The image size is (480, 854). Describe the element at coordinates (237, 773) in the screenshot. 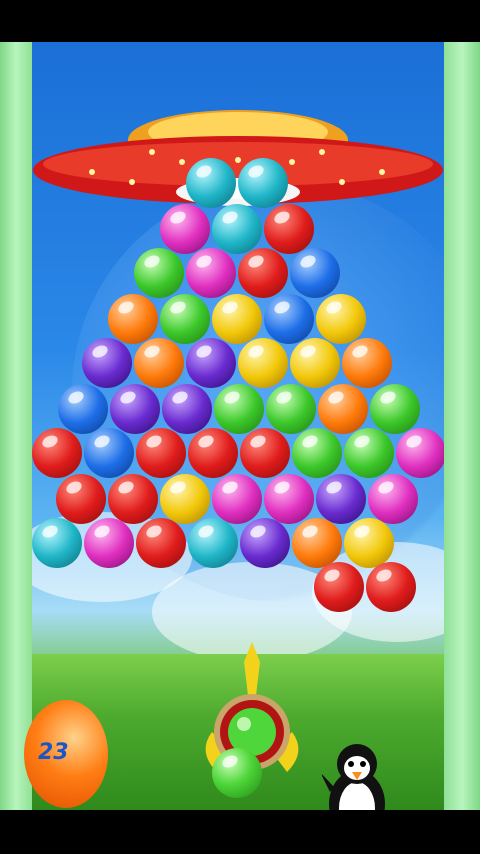

I see `next-bubble` at that location.